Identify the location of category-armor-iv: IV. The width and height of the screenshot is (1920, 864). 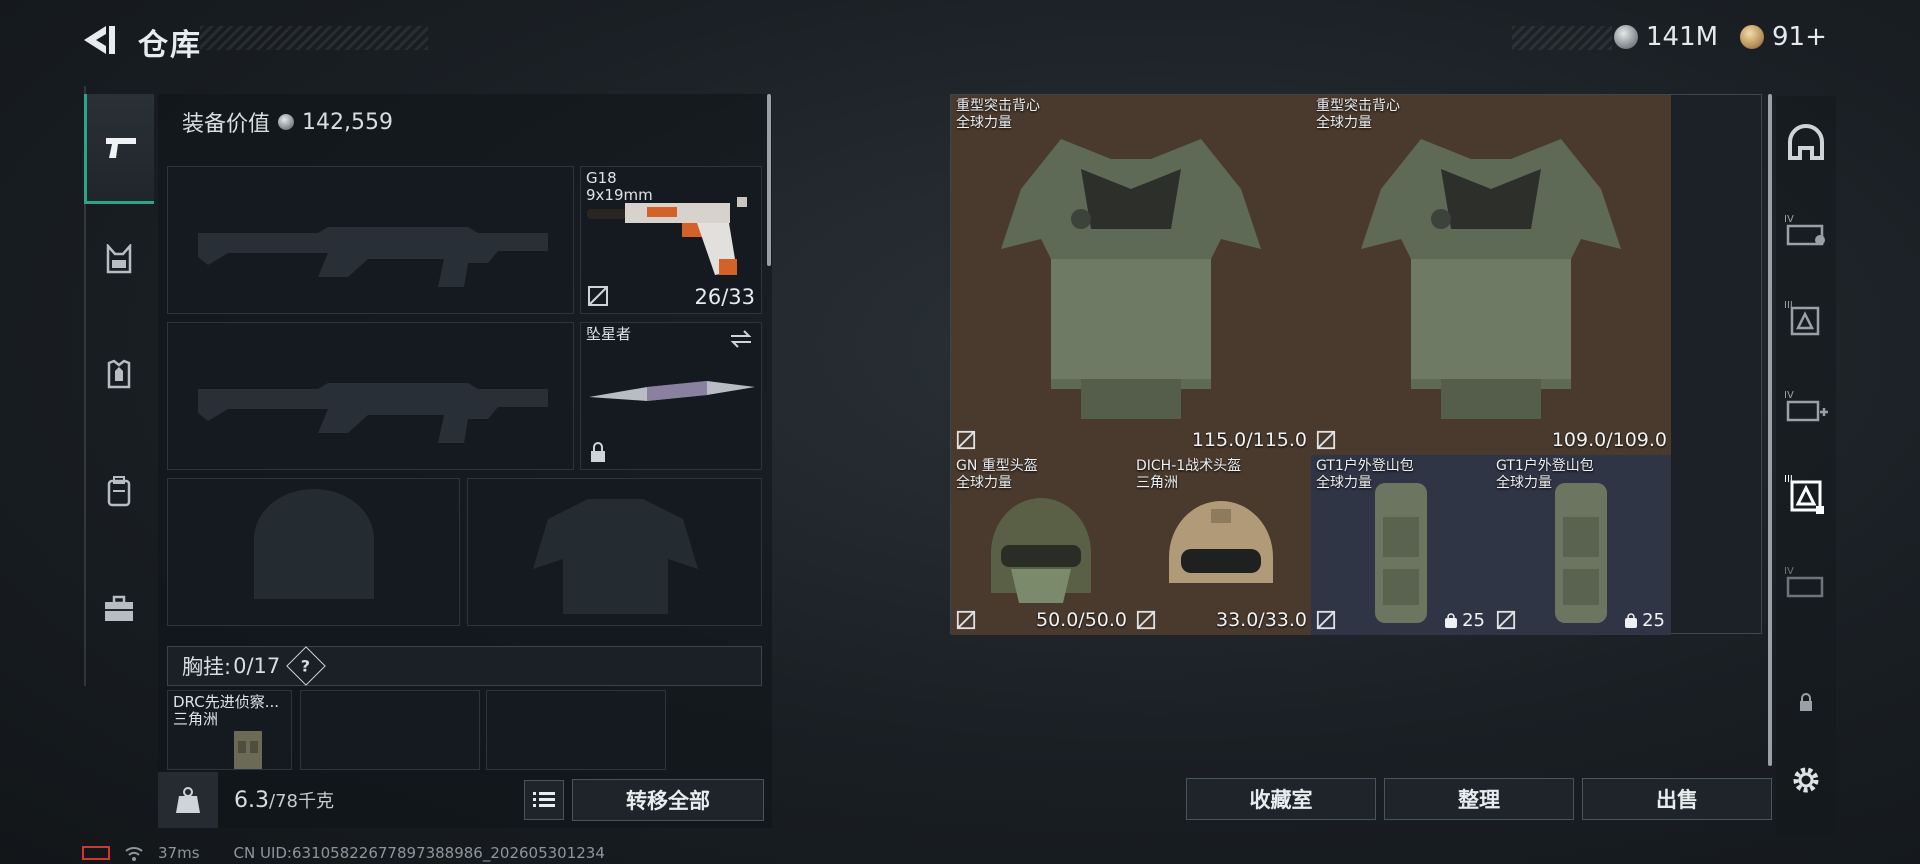
(1806, 230).